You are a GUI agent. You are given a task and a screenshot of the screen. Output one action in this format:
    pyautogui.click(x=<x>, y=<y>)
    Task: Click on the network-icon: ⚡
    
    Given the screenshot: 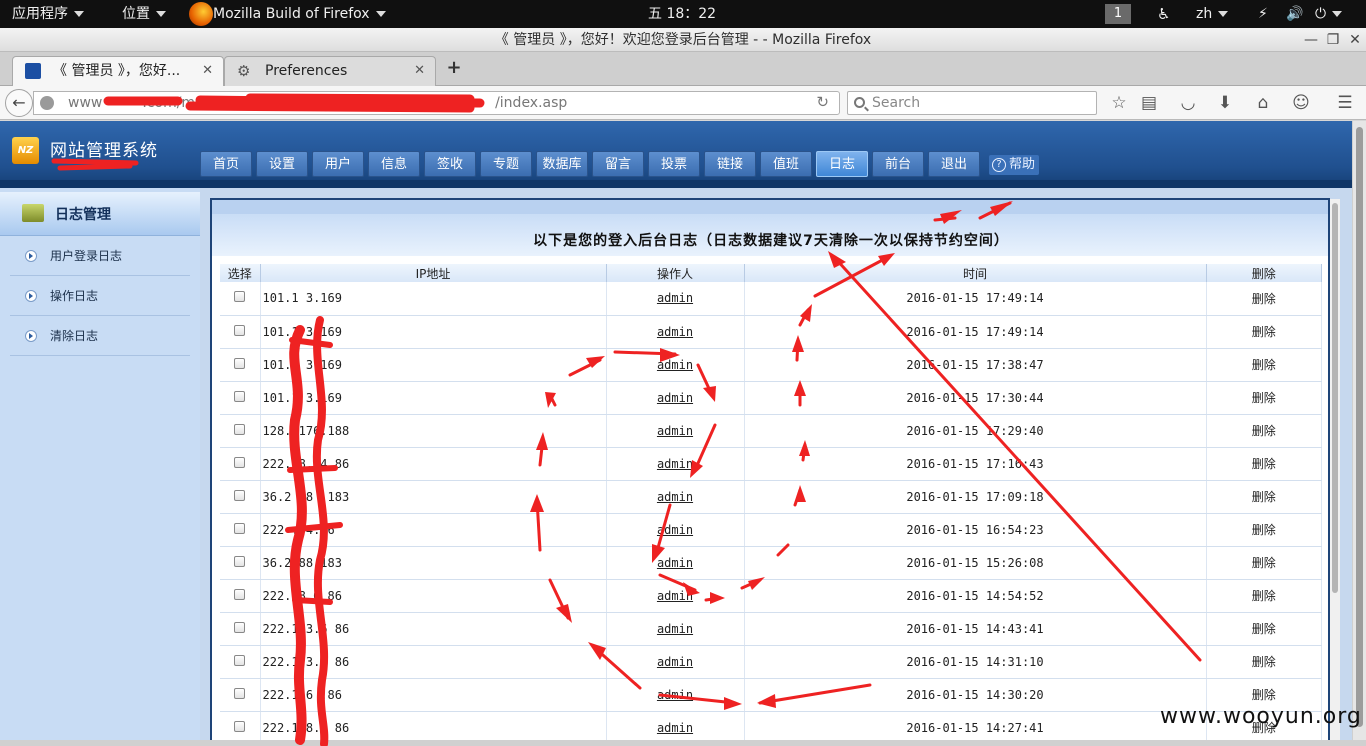 What is the action you would take?
    pyautogui.click(x=1263, y=14)
    